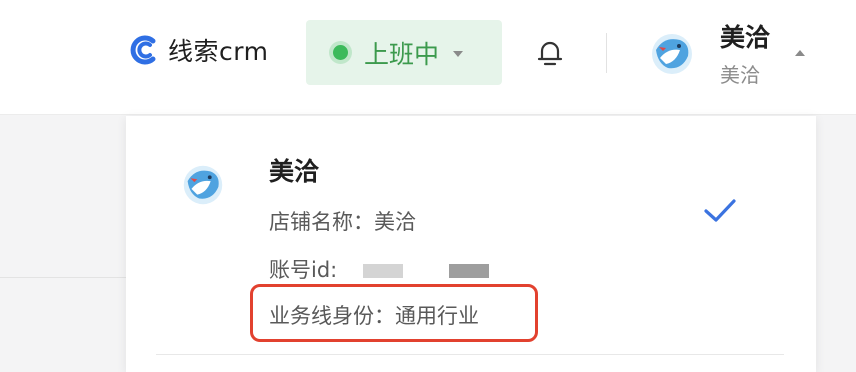 The image size is (856, 372). I want to click on account-id-row: 账号id:, so click(379, 269).